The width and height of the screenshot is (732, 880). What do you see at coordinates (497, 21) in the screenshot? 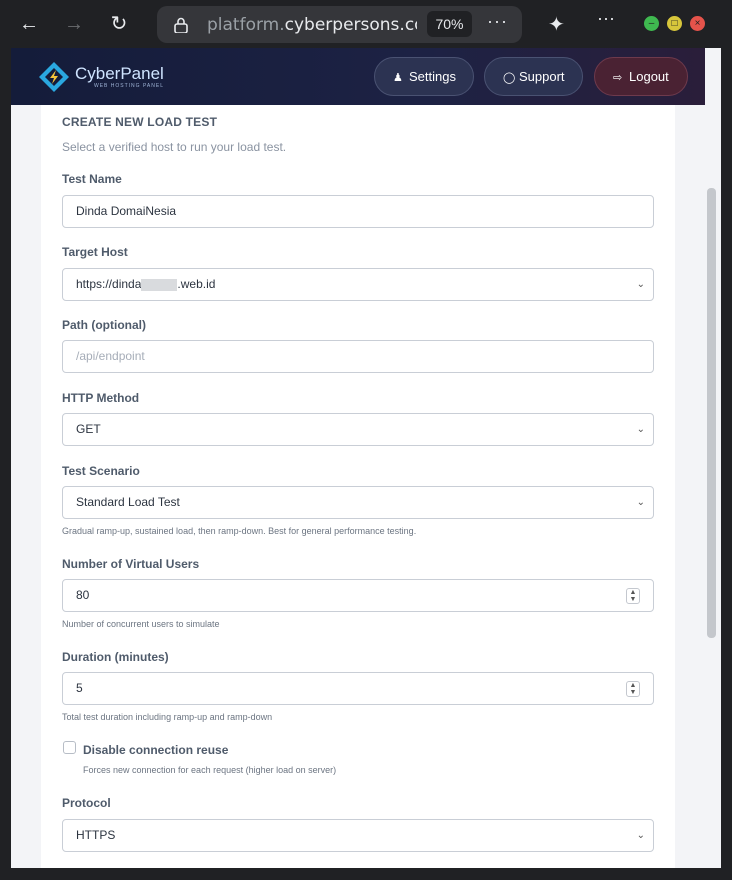
I see `address-more-icon: ···` at bounding box center [497, 21].